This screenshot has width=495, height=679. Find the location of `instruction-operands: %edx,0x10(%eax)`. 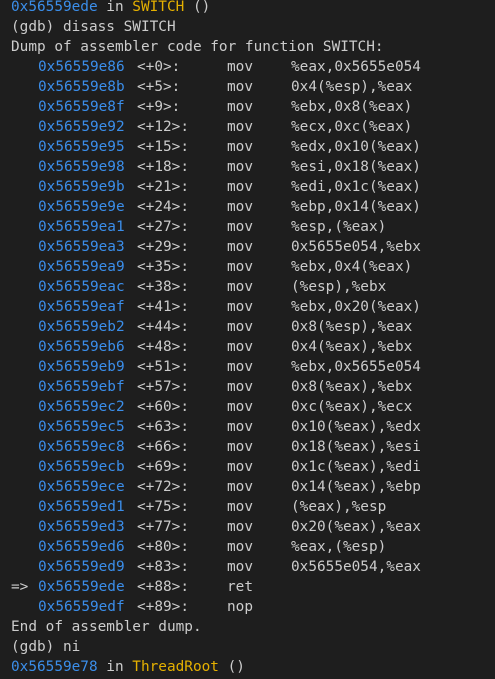

instruction-operands: %edx,0x10(%eax) is located at coordinates (356, 147).